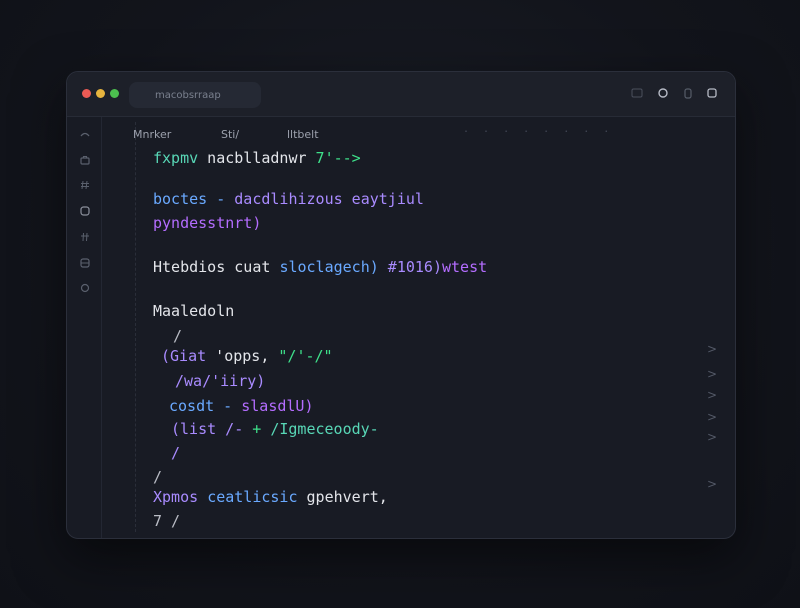 The width and height of the screenshot is (800, 608). I want to click on code-line-7: (Giat 'opps, "/'-/", so click(247, 356).